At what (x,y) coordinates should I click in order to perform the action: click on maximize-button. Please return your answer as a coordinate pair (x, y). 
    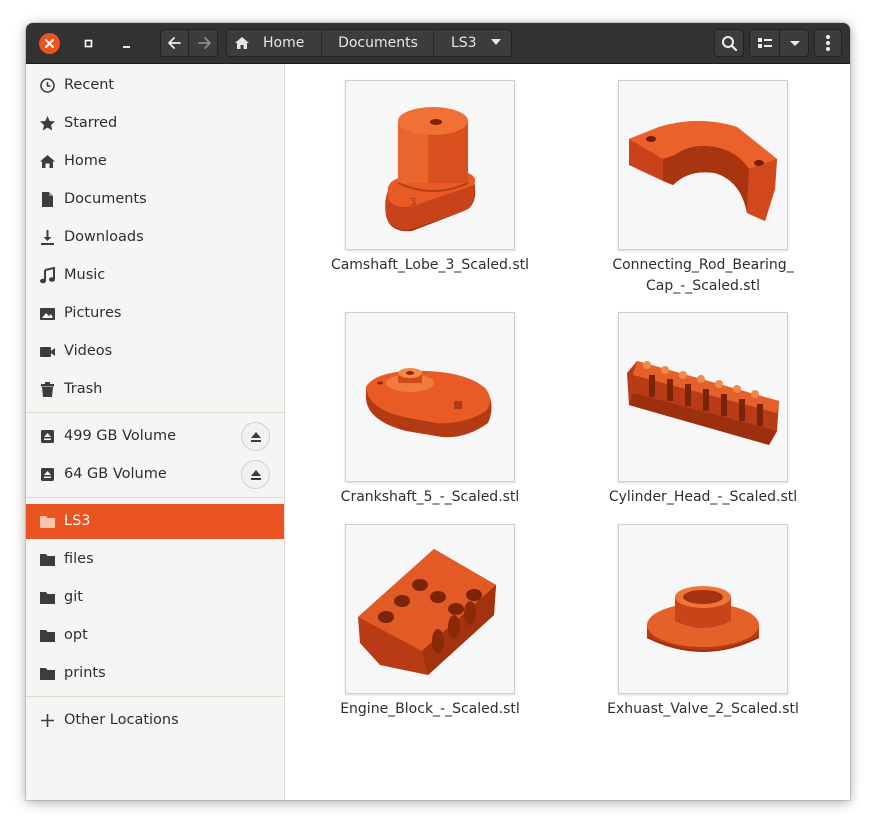
    Looking at the image, I should click on (88, 43).